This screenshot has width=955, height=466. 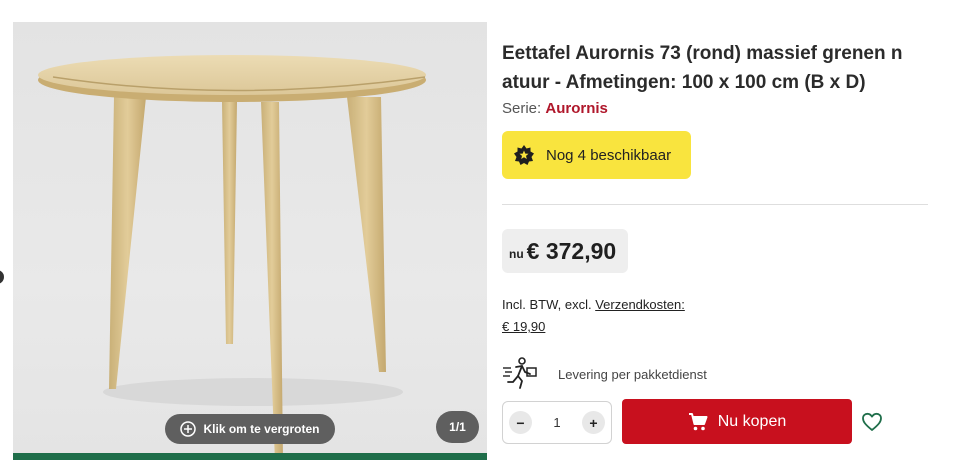 I want to click on delivery-info: Levering per pakketdienst, so click(x=604, y=374).